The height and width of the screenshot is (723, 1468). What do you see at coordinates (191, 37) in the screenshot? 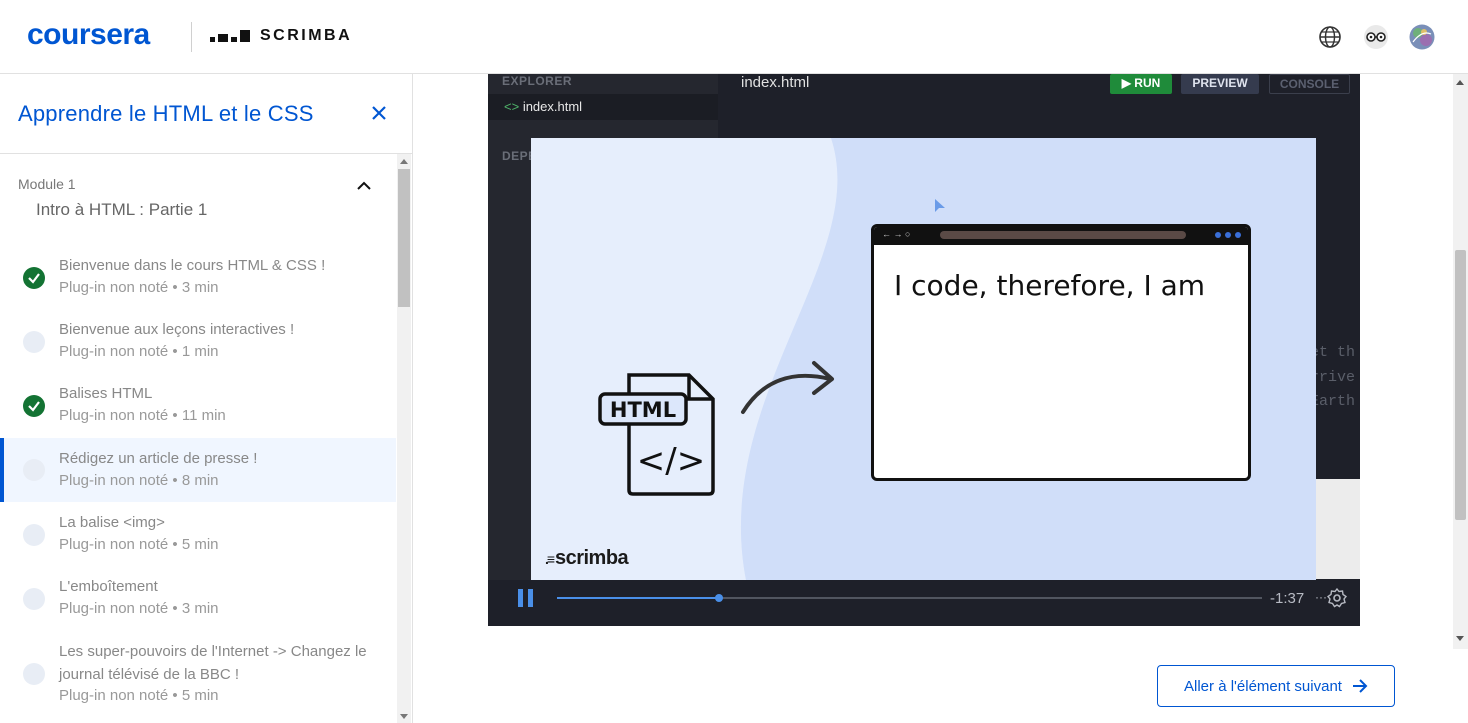
I see `logo-divider` at bounding box center [191, 37].